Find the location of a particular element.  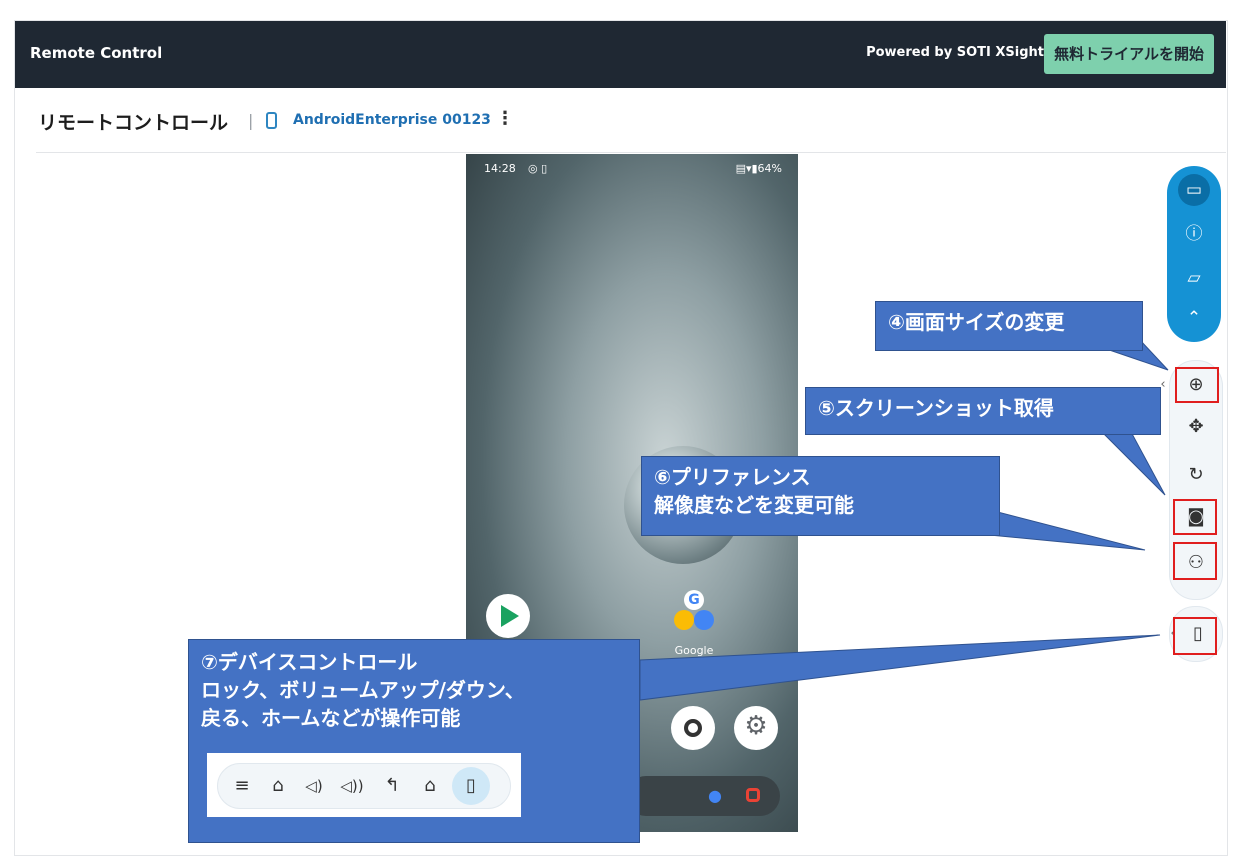

callout-preferences-line1: ⑥プリファレンス is located at coordinates (732, 477).